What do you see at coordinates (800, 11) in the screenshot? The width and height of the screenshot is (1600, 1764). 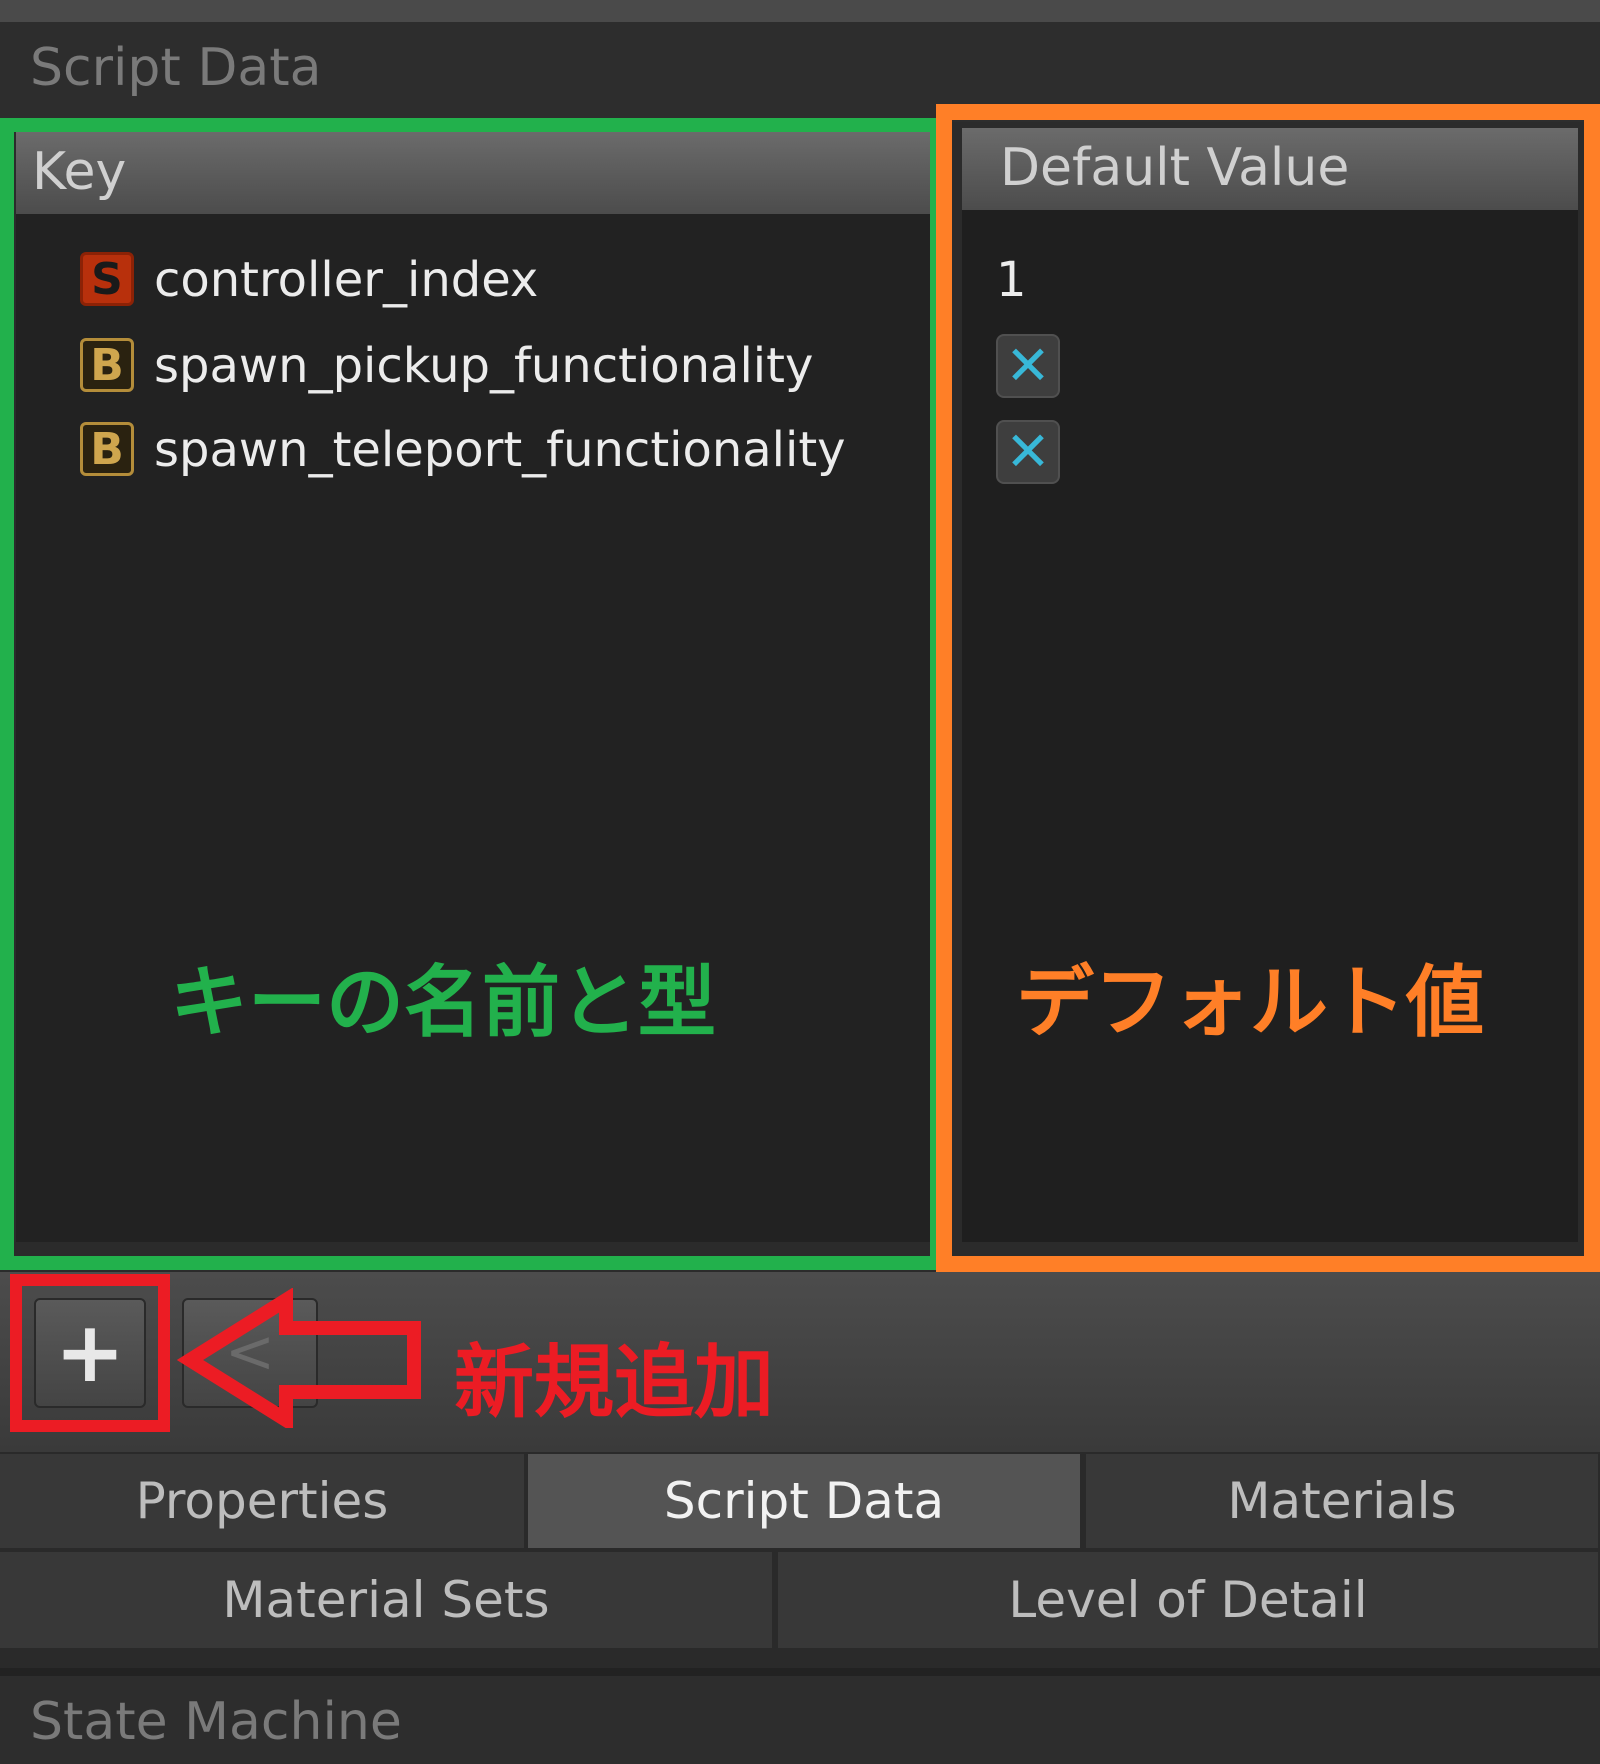 I see `top-strip` at bounding box center [800, 11].